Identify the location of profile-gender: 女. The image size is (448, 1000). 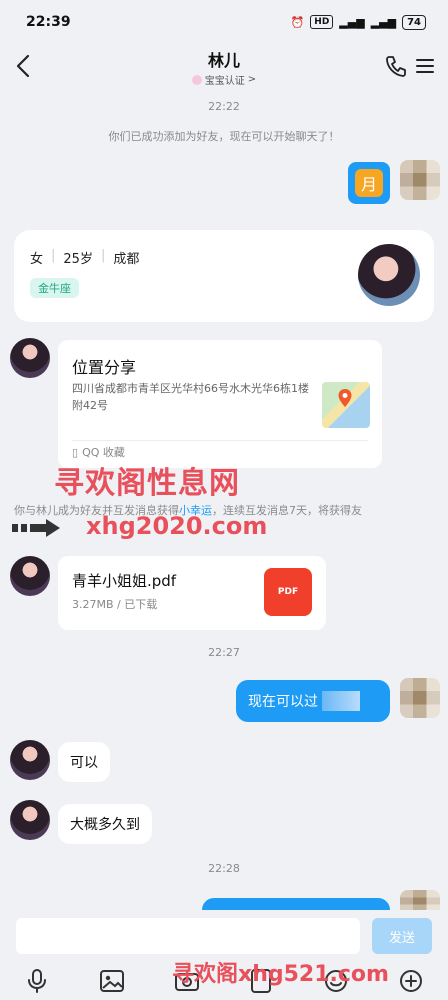
(37, 259).